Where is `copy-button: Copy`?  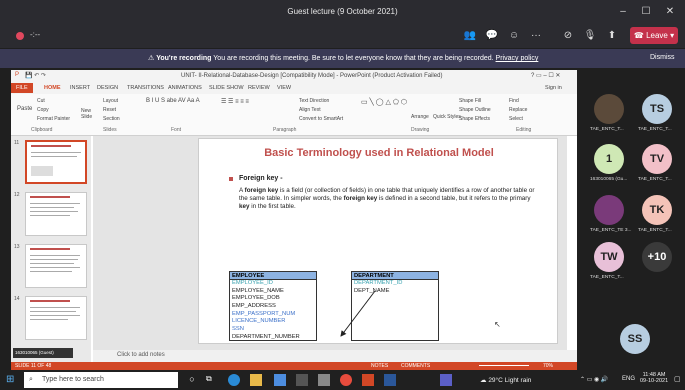 copy-button: Copy is located at coordinates (43, 110).